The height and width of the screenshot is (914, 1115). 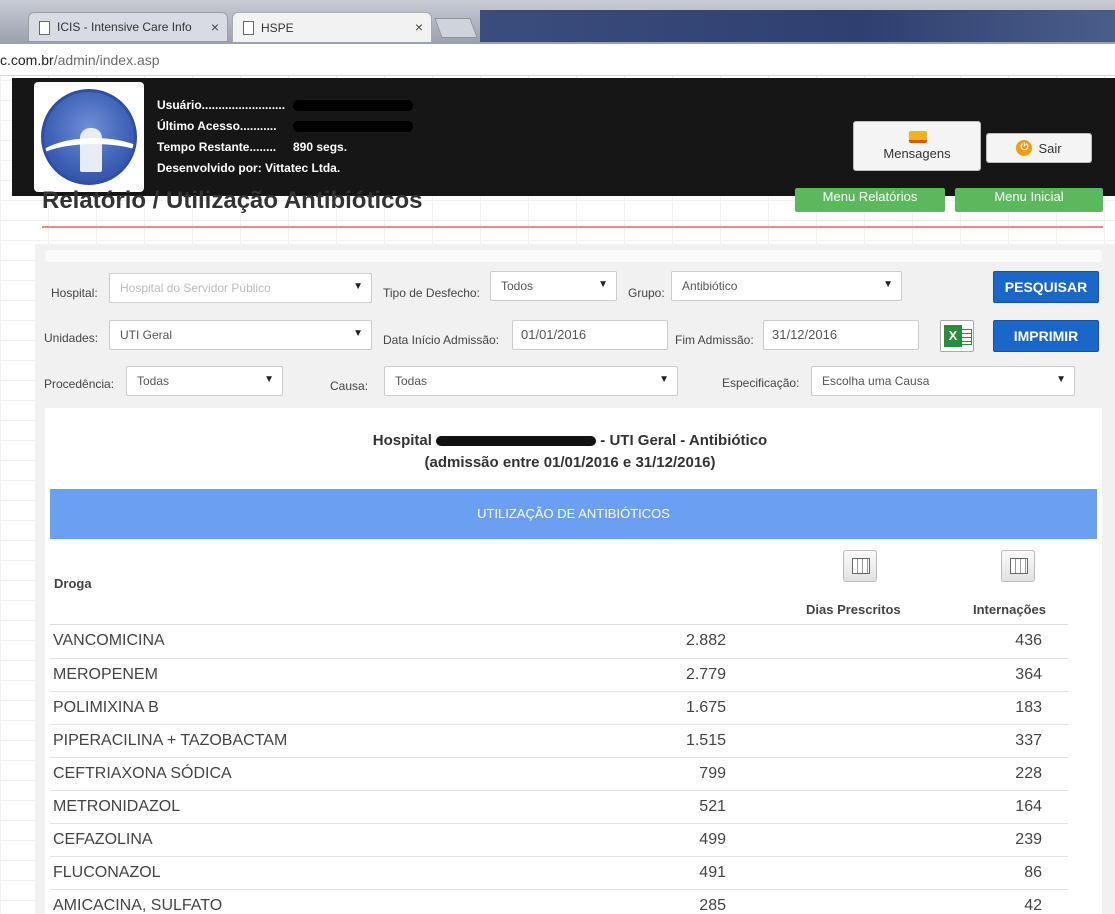 I want to click on drug-cell: FLUCONAZOL, so click(x=349, y=873).